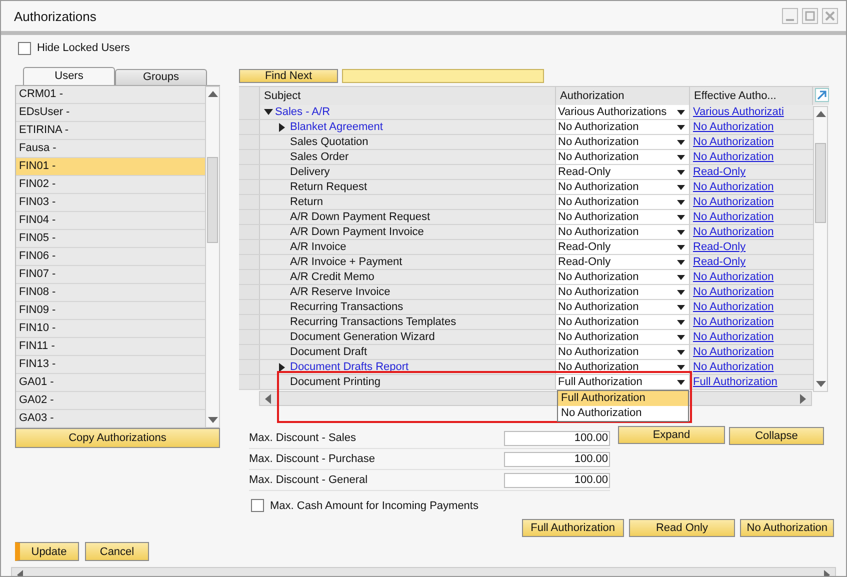  Describe the element at coordinates (623, 398) in the screenshot. I see `dropdown-option: Full Authorization` at that location.